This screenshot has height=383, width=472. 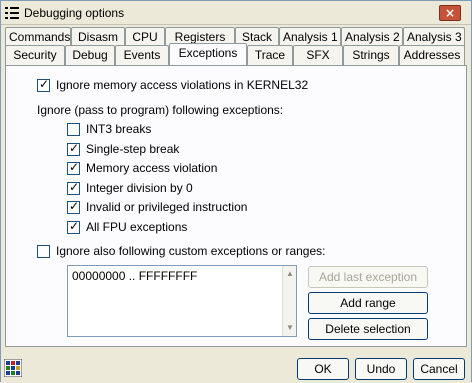 I want to click on add-range-button: Add range, so click(x=368, y=303).